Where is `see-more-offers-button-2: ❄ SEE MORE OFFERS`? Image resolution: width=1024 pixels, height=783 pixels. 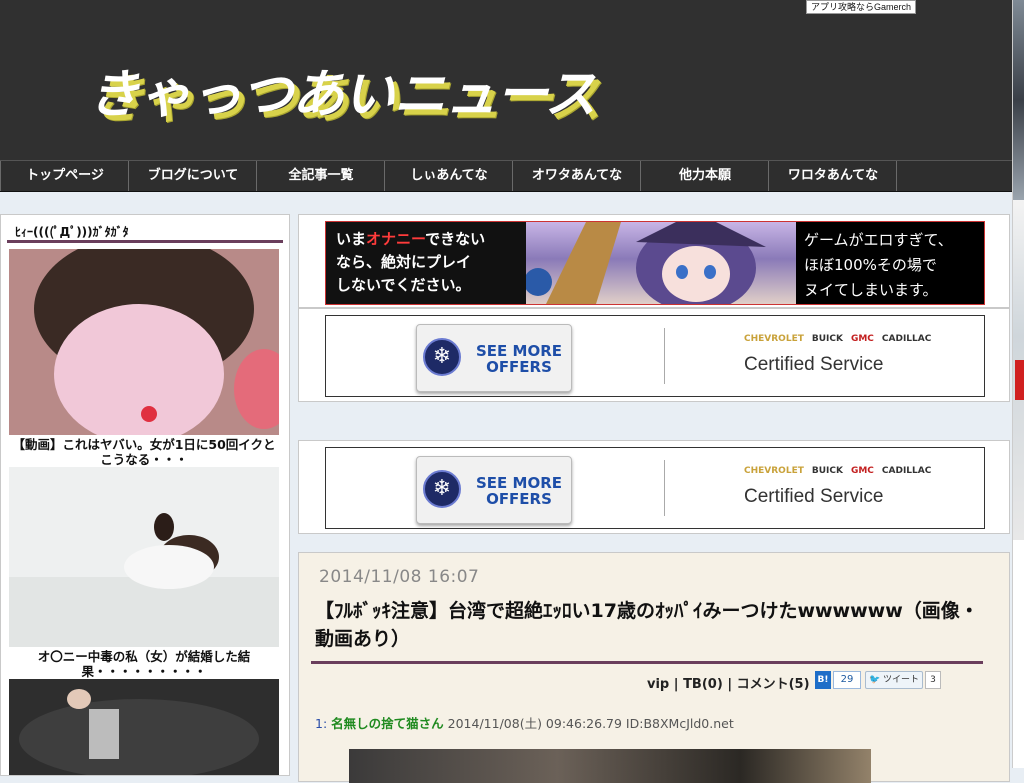
see-more-offers-button-2: ❄ SEE MORE OFFERS is located at coordinates (494, 490).